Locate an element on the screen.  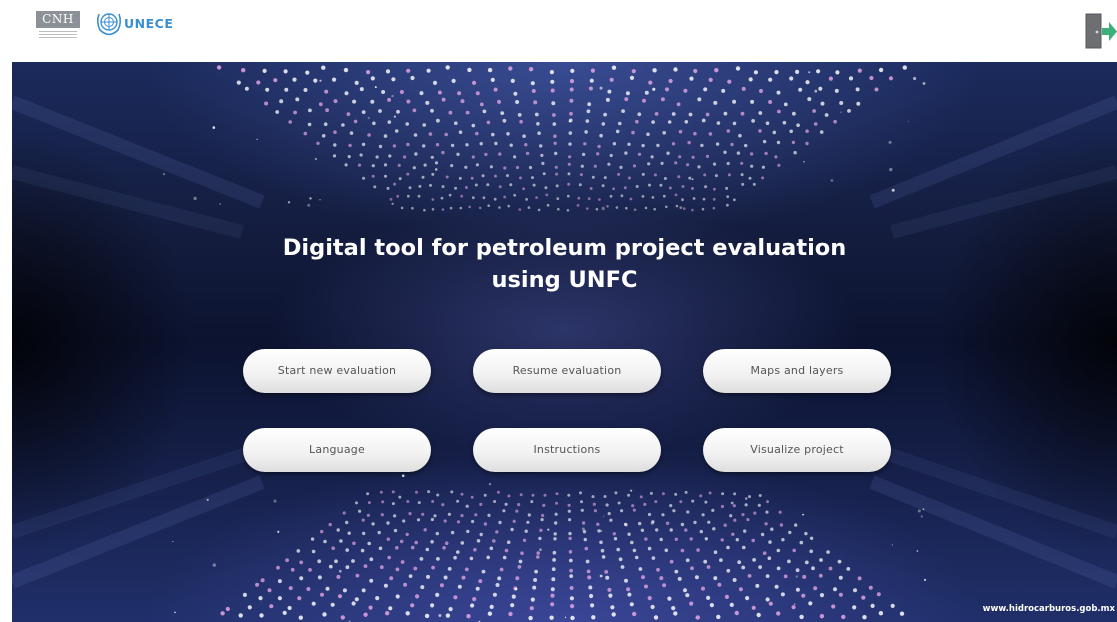
unece-logo-text: UNECE is located at coordinates (149, 23).